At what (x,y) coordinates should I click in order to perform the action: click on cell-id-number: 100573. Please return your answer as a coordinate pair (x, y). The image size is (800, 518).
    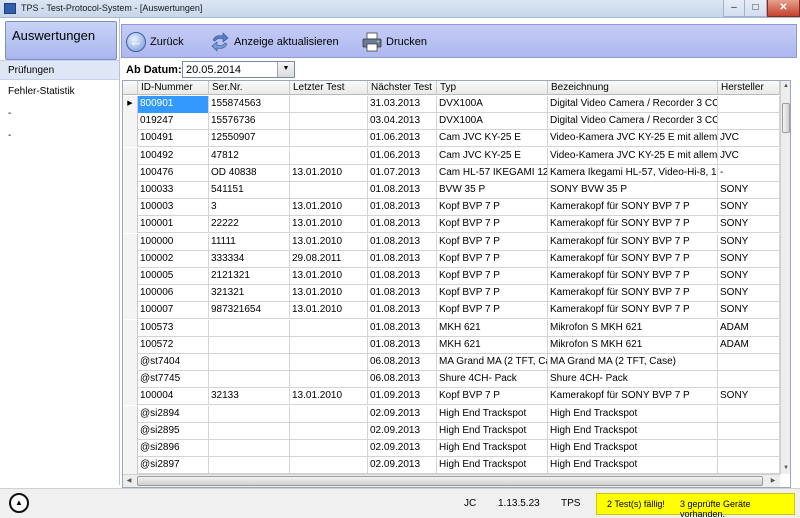
    Looking at the image, I should click on (173, 328).